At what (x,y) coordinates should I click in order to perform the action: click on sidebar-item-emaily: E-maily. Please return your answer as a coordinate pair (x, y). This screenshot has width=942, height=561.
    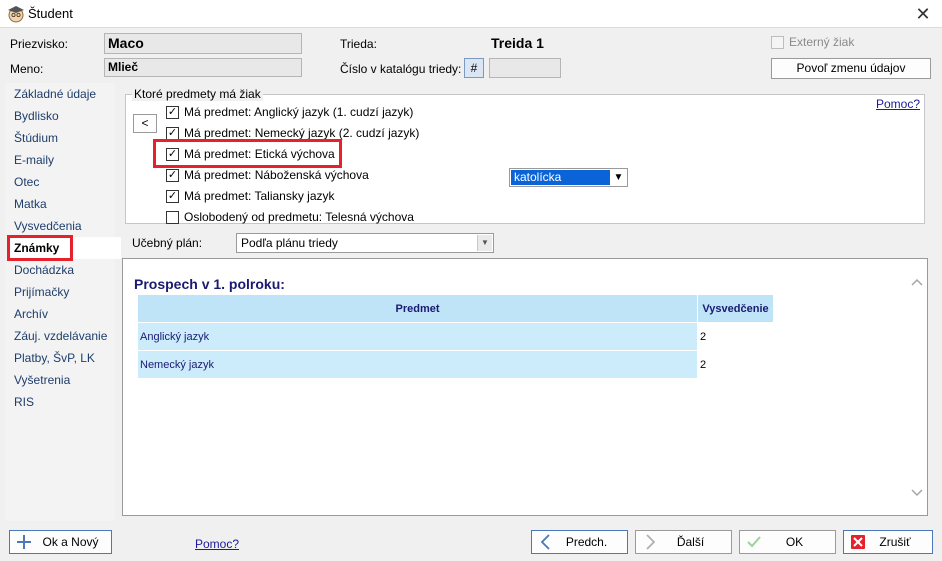
    Looking at the image, I should click on (62, 160).